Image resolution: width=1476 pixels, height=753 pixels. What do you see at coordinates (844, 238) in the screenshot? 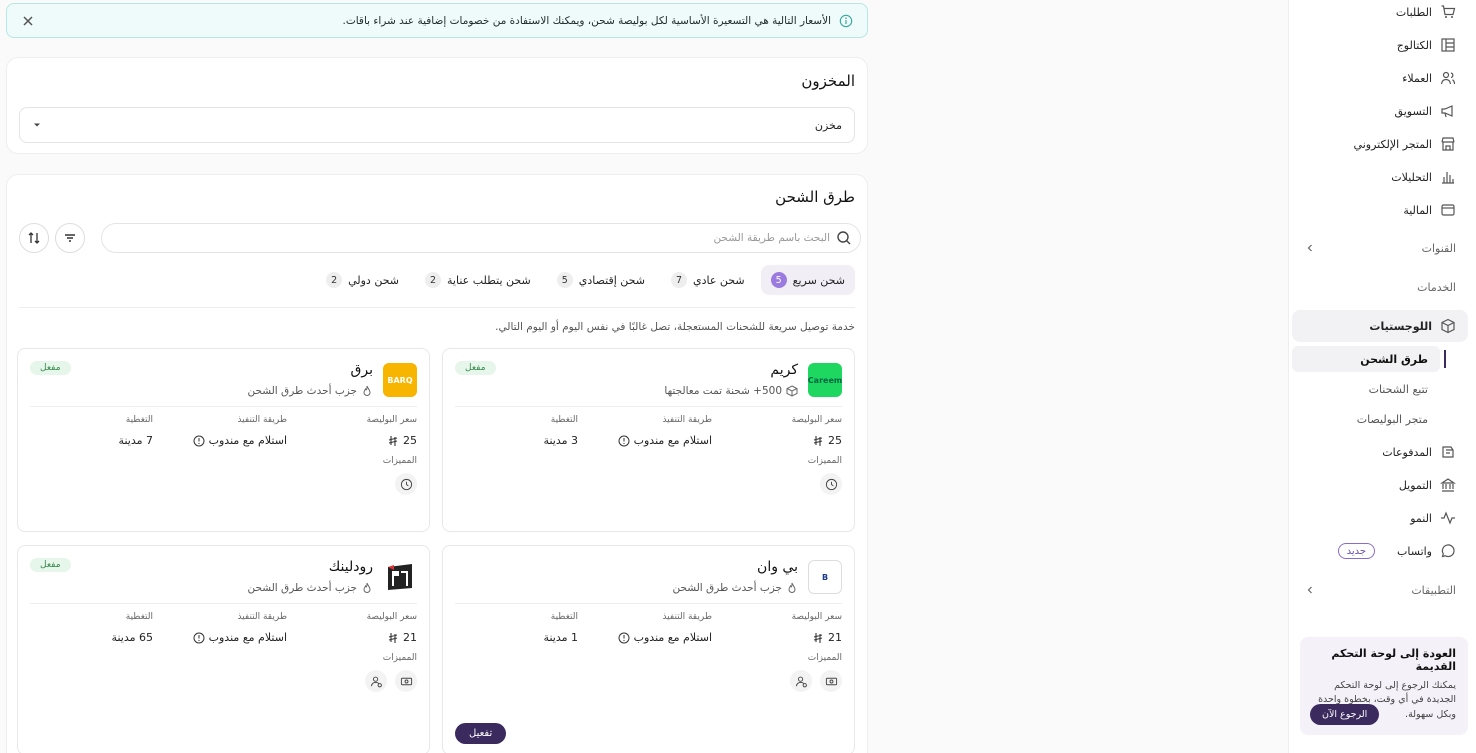
I see `search-icon` at bounding box center [844, 238].